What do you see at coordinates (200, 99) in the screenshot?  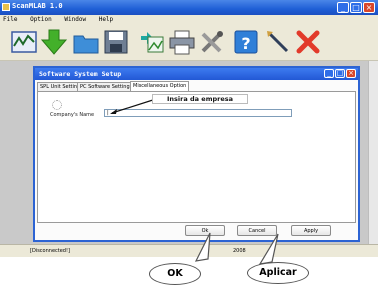 I see `annotation-callout: Insira da empresa` at bounding box center [200, 99].